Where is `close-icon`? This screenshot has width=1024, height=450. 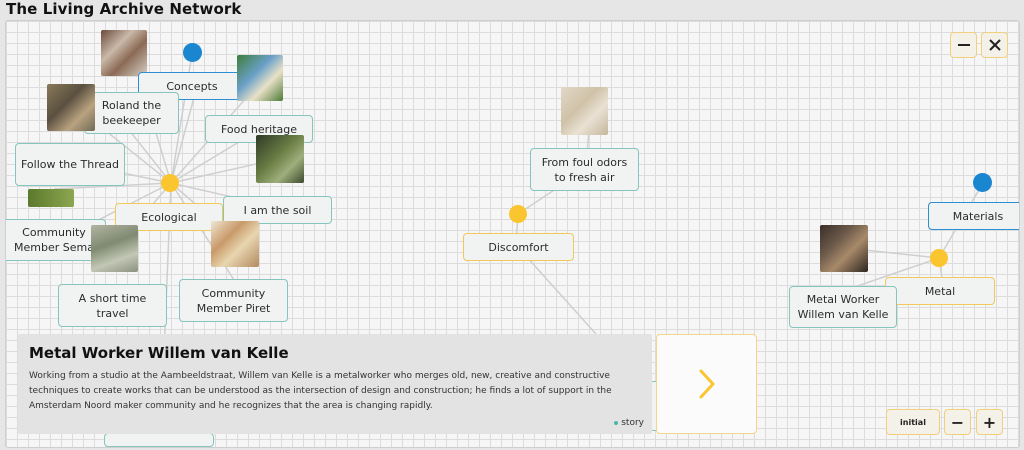 close-icon is located at coordinates (994, 45).